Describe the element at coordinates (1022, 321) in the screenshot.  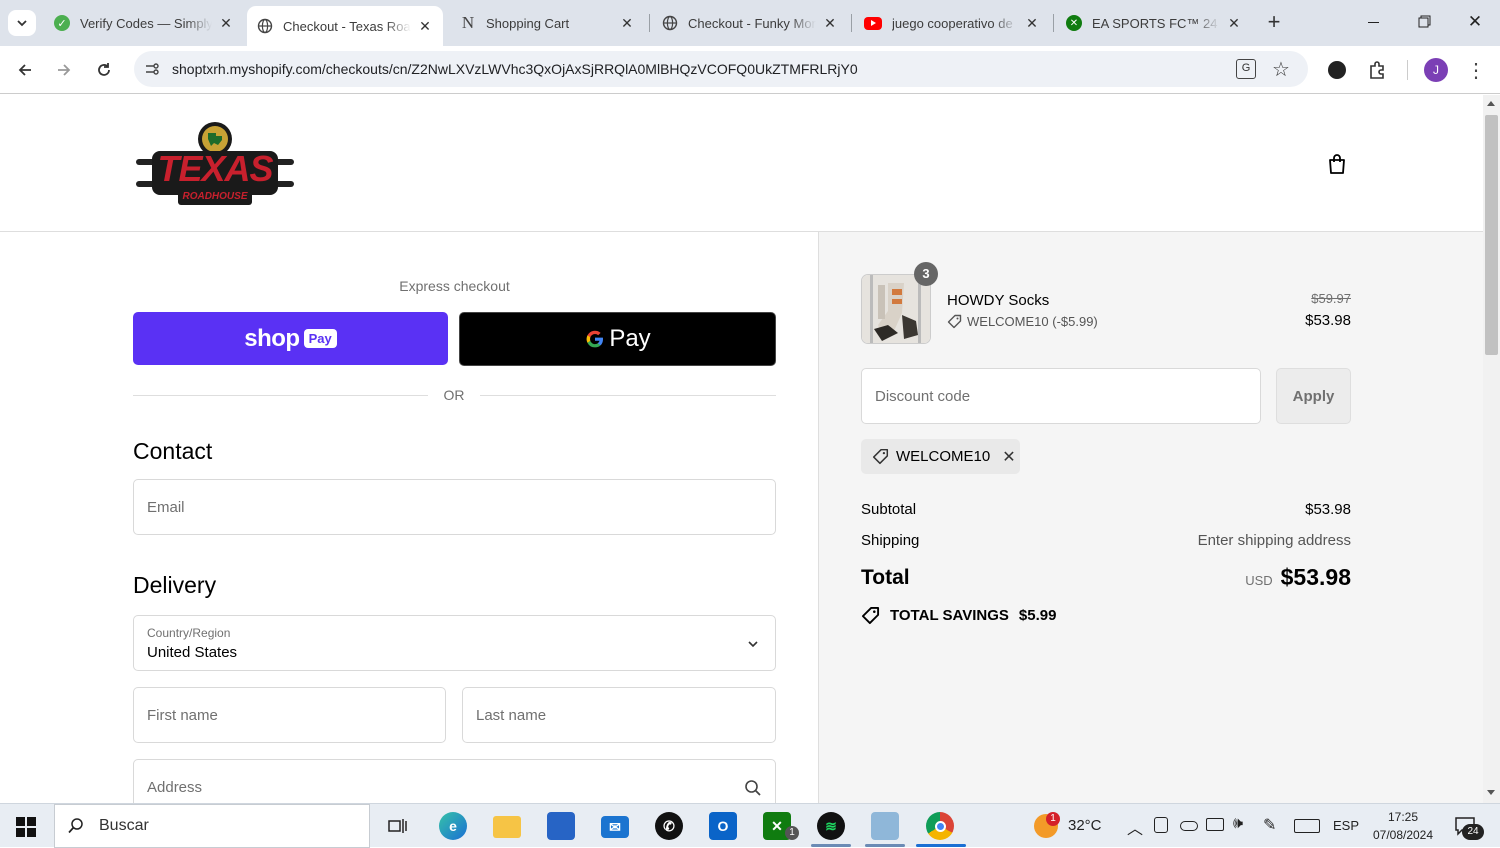
I see `product-discount: WELCOME10 (-$5.99)` at that location.